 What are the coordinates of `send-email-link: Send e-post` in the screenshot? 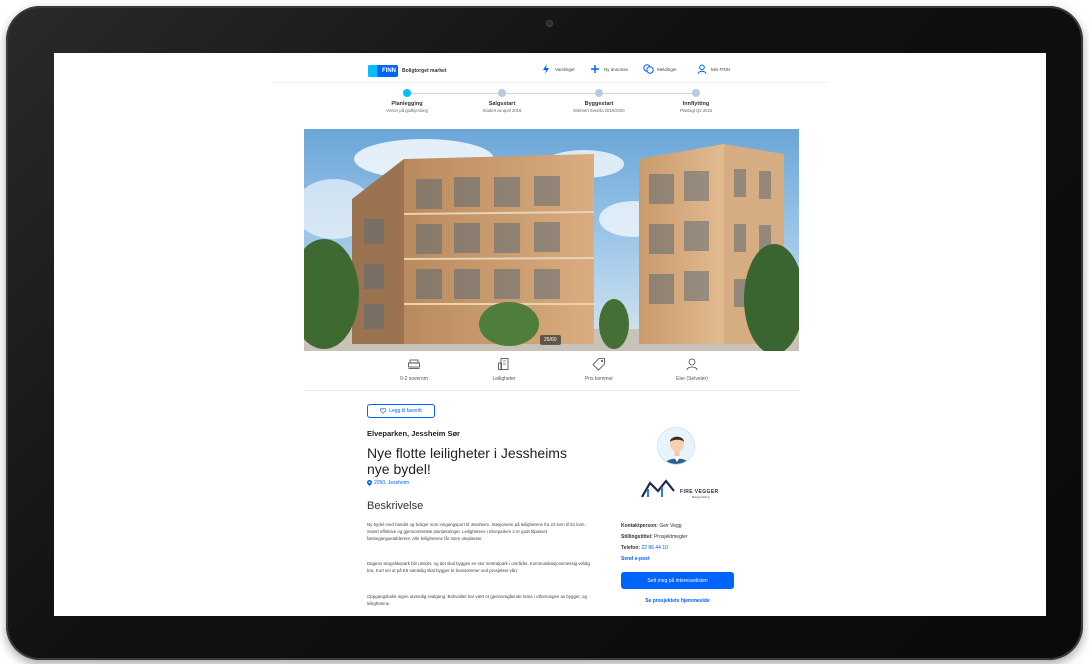 It's located at (635, 559).